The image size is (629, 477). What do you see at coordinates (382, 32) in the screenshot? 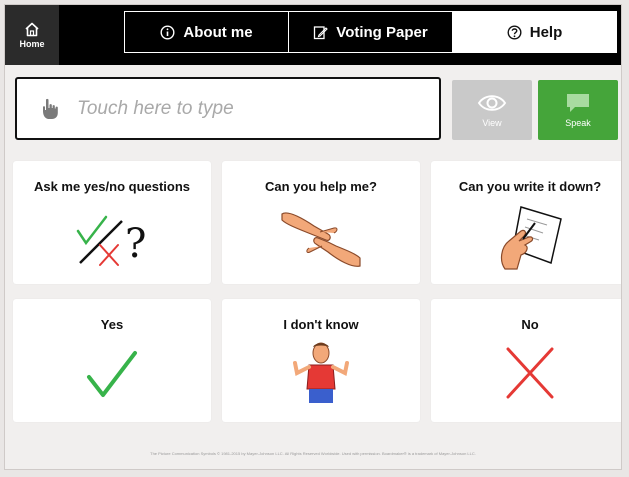
I see `tab-voting-paper-label: Voting Paper` at bounding box center [382, 32].